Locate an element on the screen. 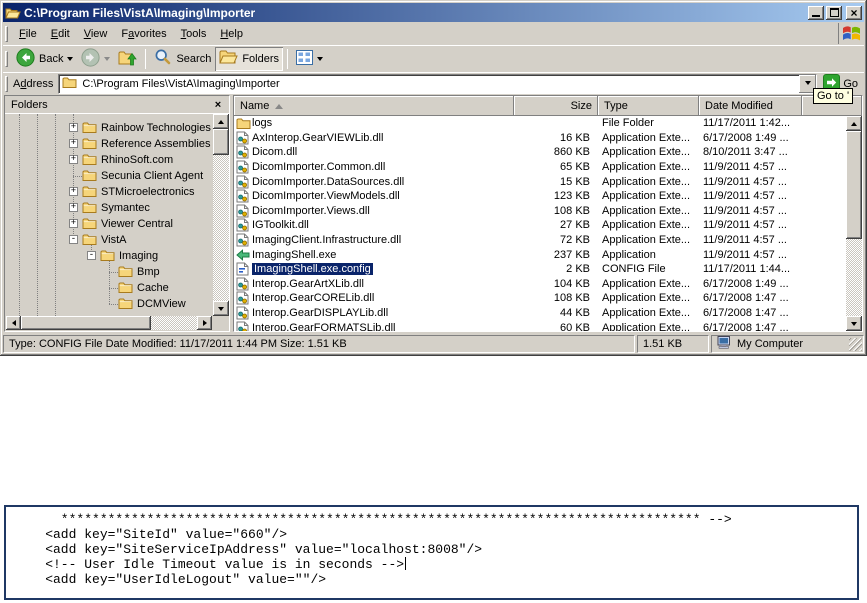  tree-item-label: Symantec is located at coordinates (125, 208).